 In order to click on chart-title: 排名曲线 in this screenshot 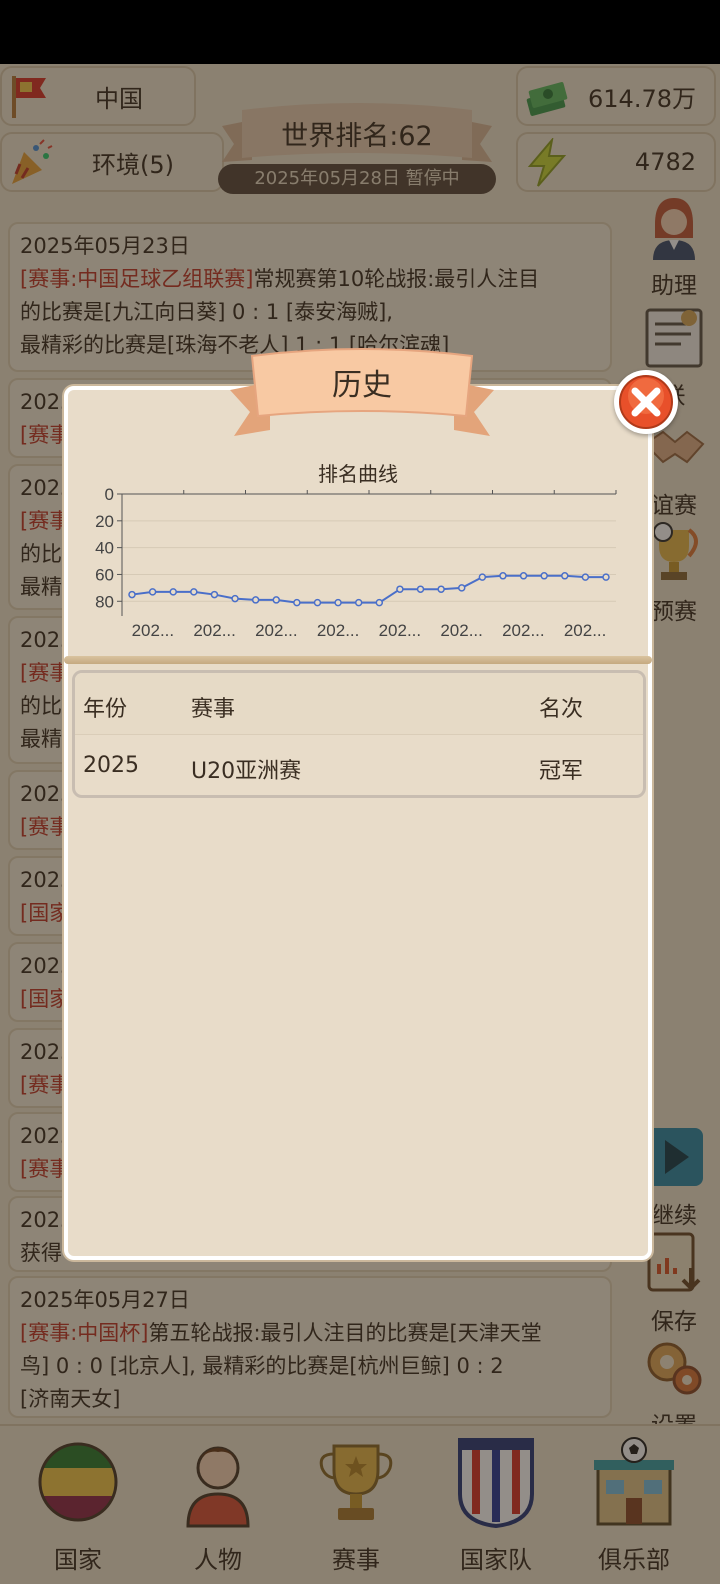, I will do `click(358, 474)`.